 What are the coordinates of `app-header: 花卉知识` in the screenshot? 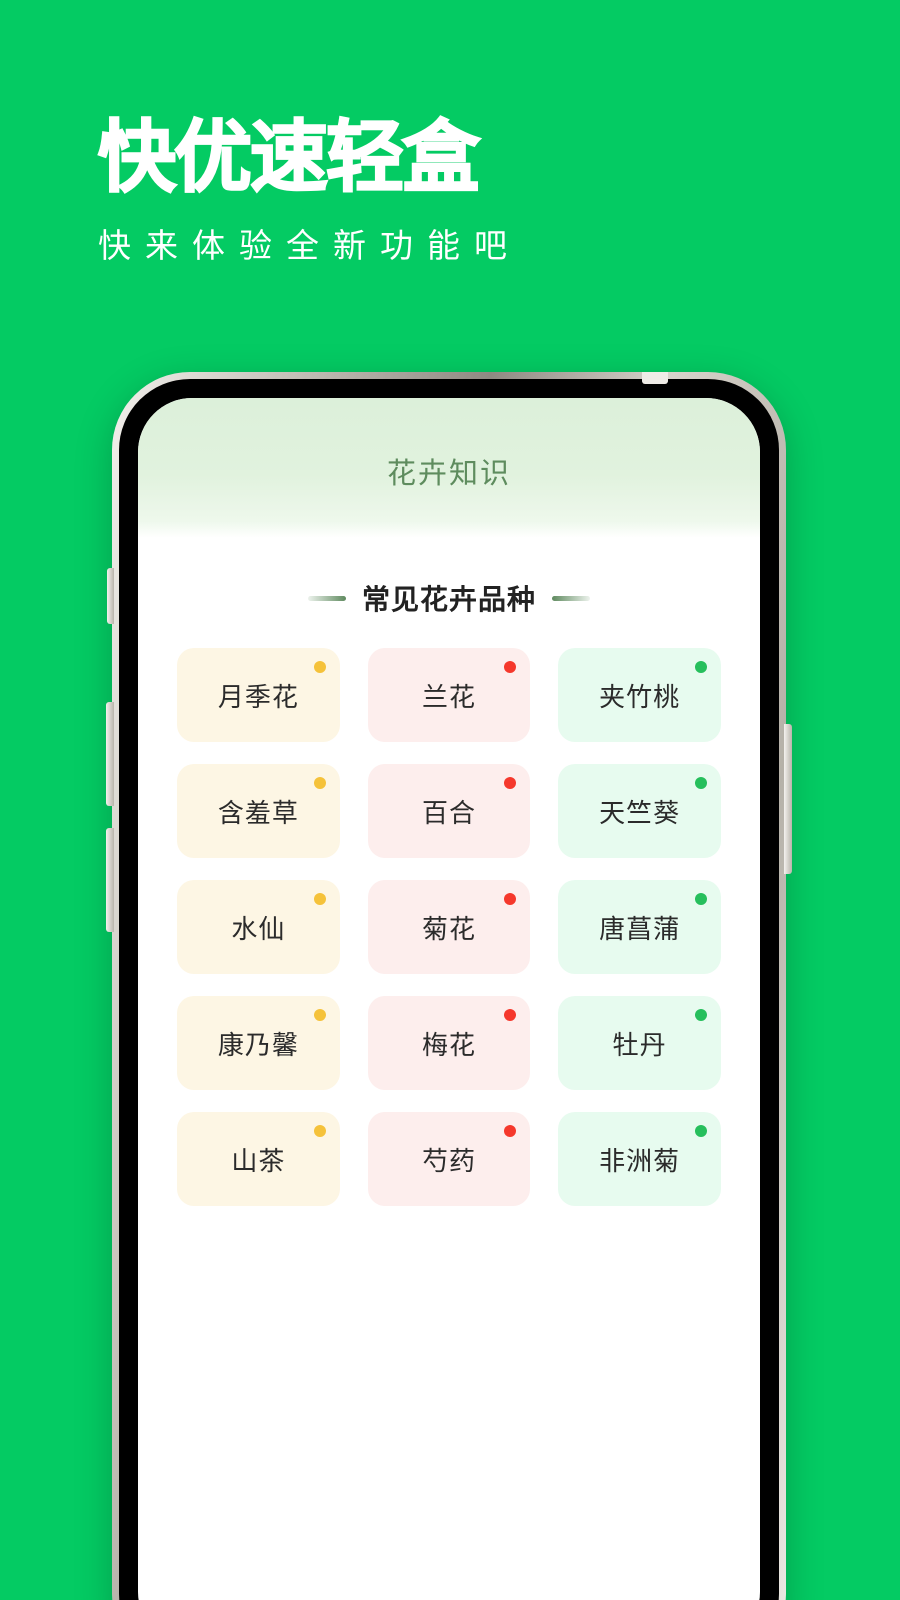 It's located at (449, 468).